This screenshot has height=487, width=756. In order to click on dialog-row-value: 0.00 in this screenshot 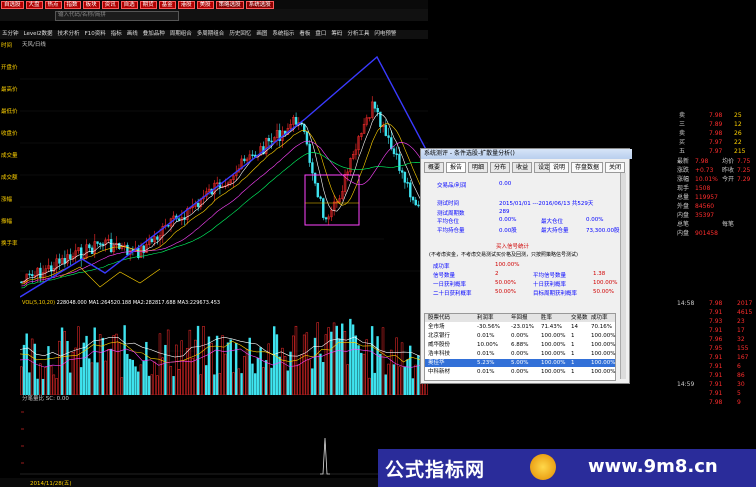, I will do `click(505, 184)`.